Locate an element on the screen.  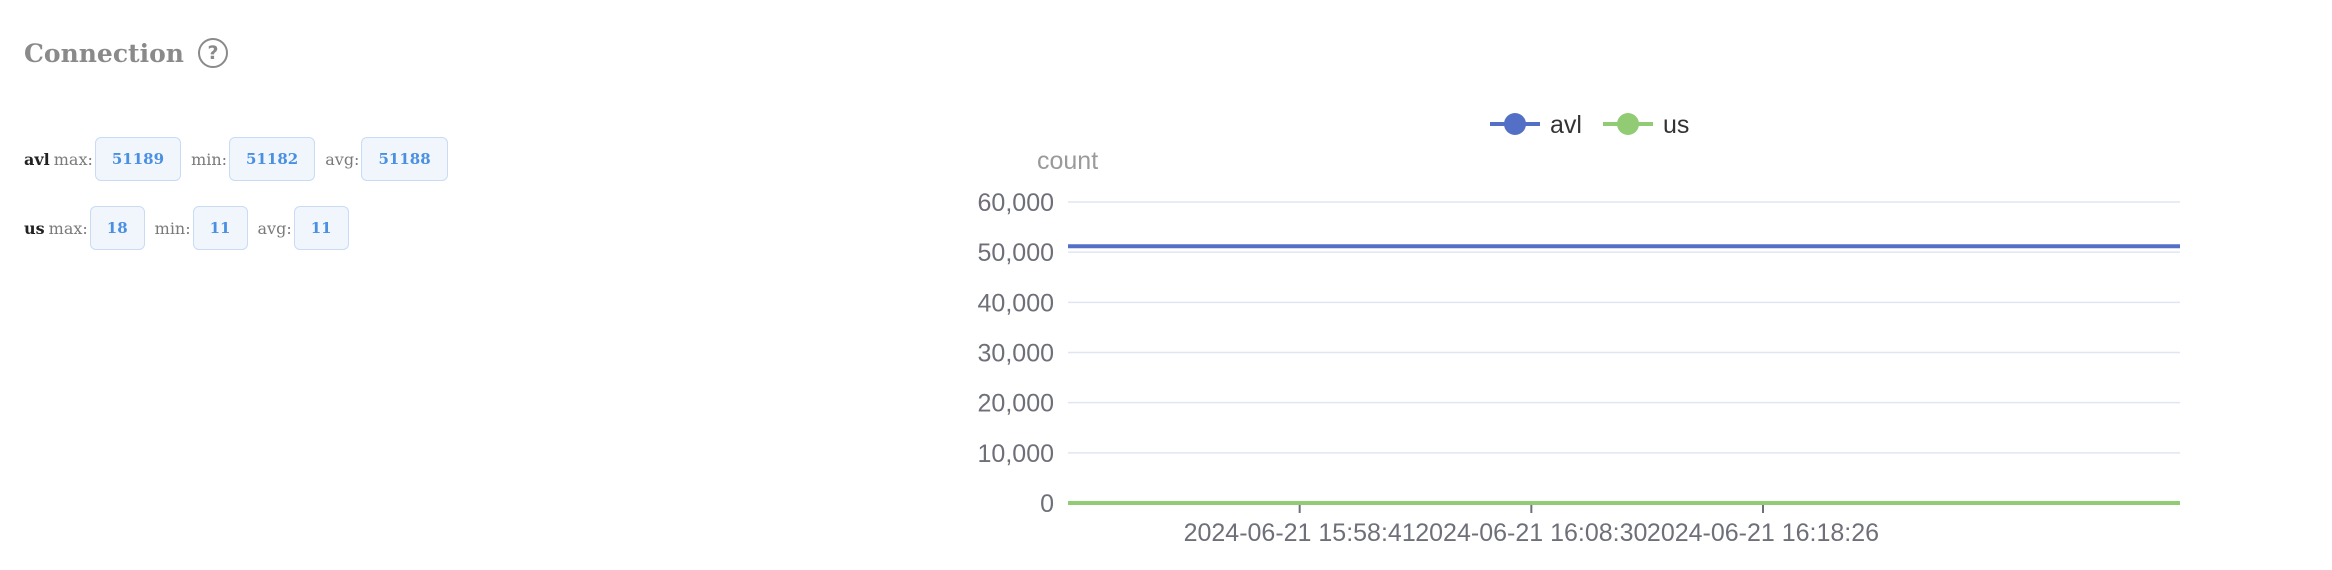
x-tick-label: 2024-06-21 15:58:41 is located at coordinates (1300, 533).